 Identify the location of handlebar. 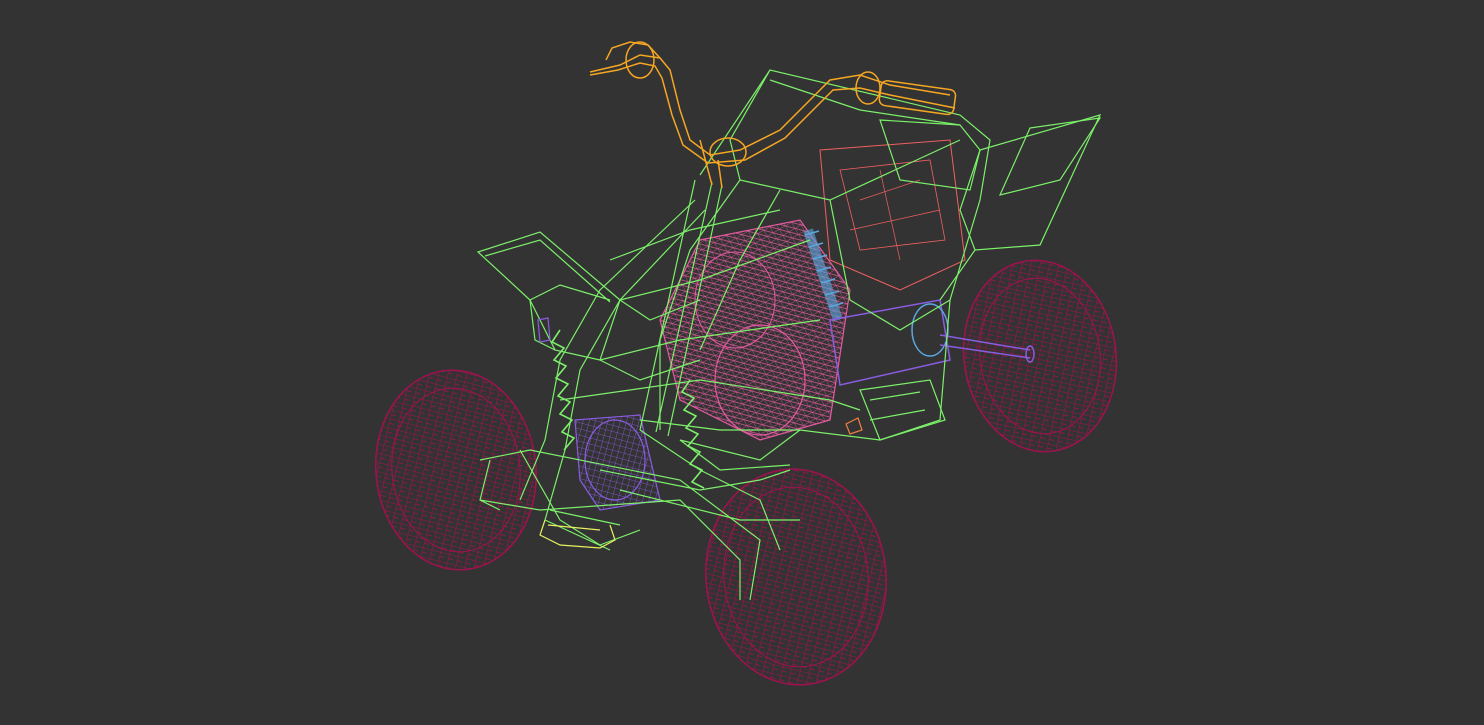
(773, 115).